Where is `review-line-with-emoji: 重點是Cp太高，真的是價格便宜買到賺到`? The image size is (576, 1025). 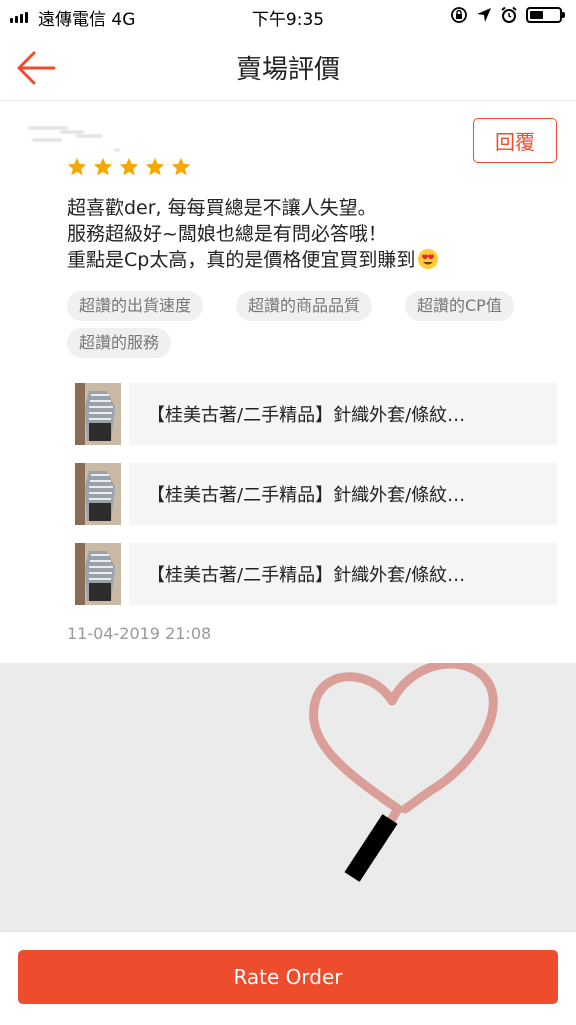
review-line-with-emoji: 重點是Cp太高，真的是價格便宜買到賺到 is located at coordinates (312, 260).